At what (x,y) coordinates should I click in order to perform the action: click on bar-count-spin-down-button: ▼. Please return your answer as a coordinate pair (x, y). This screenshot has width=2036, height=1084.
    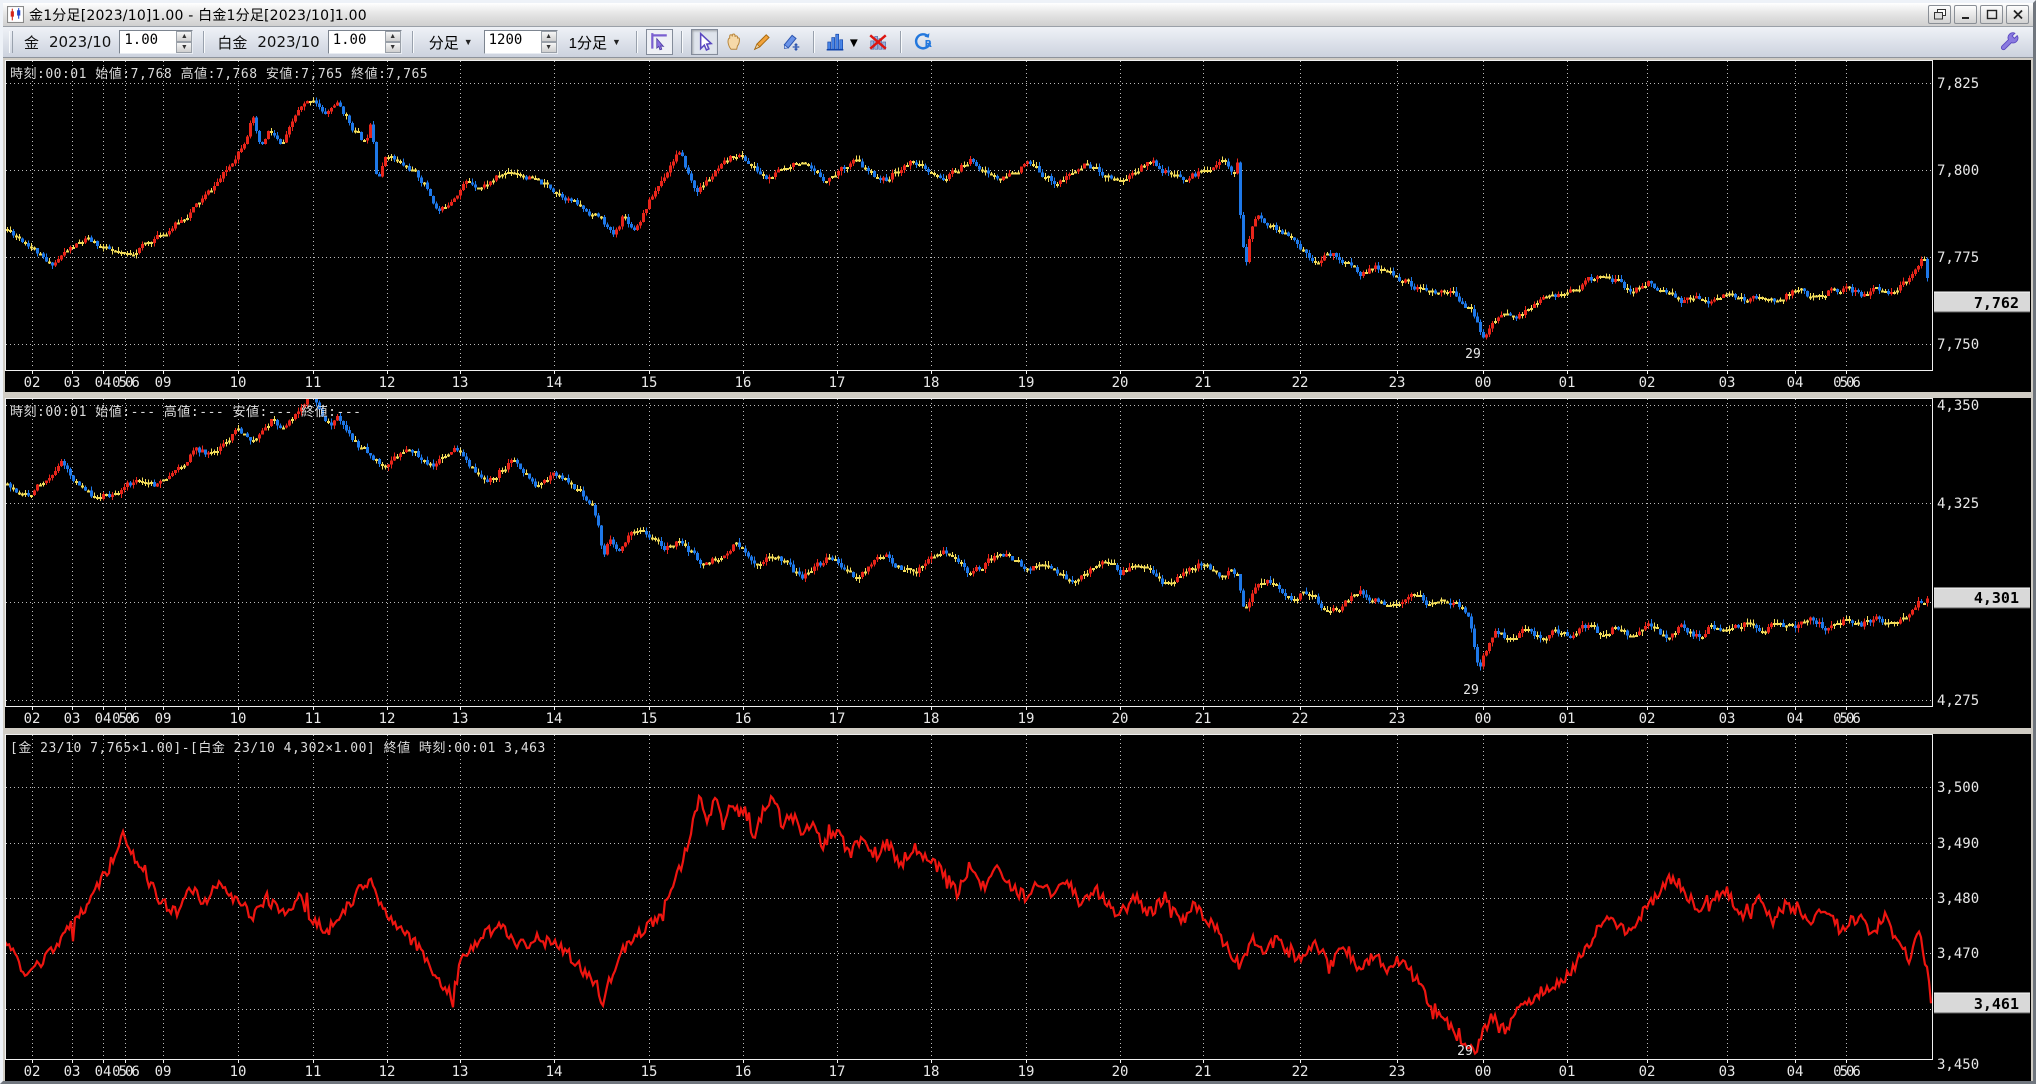
    Looking at the image, I should click on (548, 47).